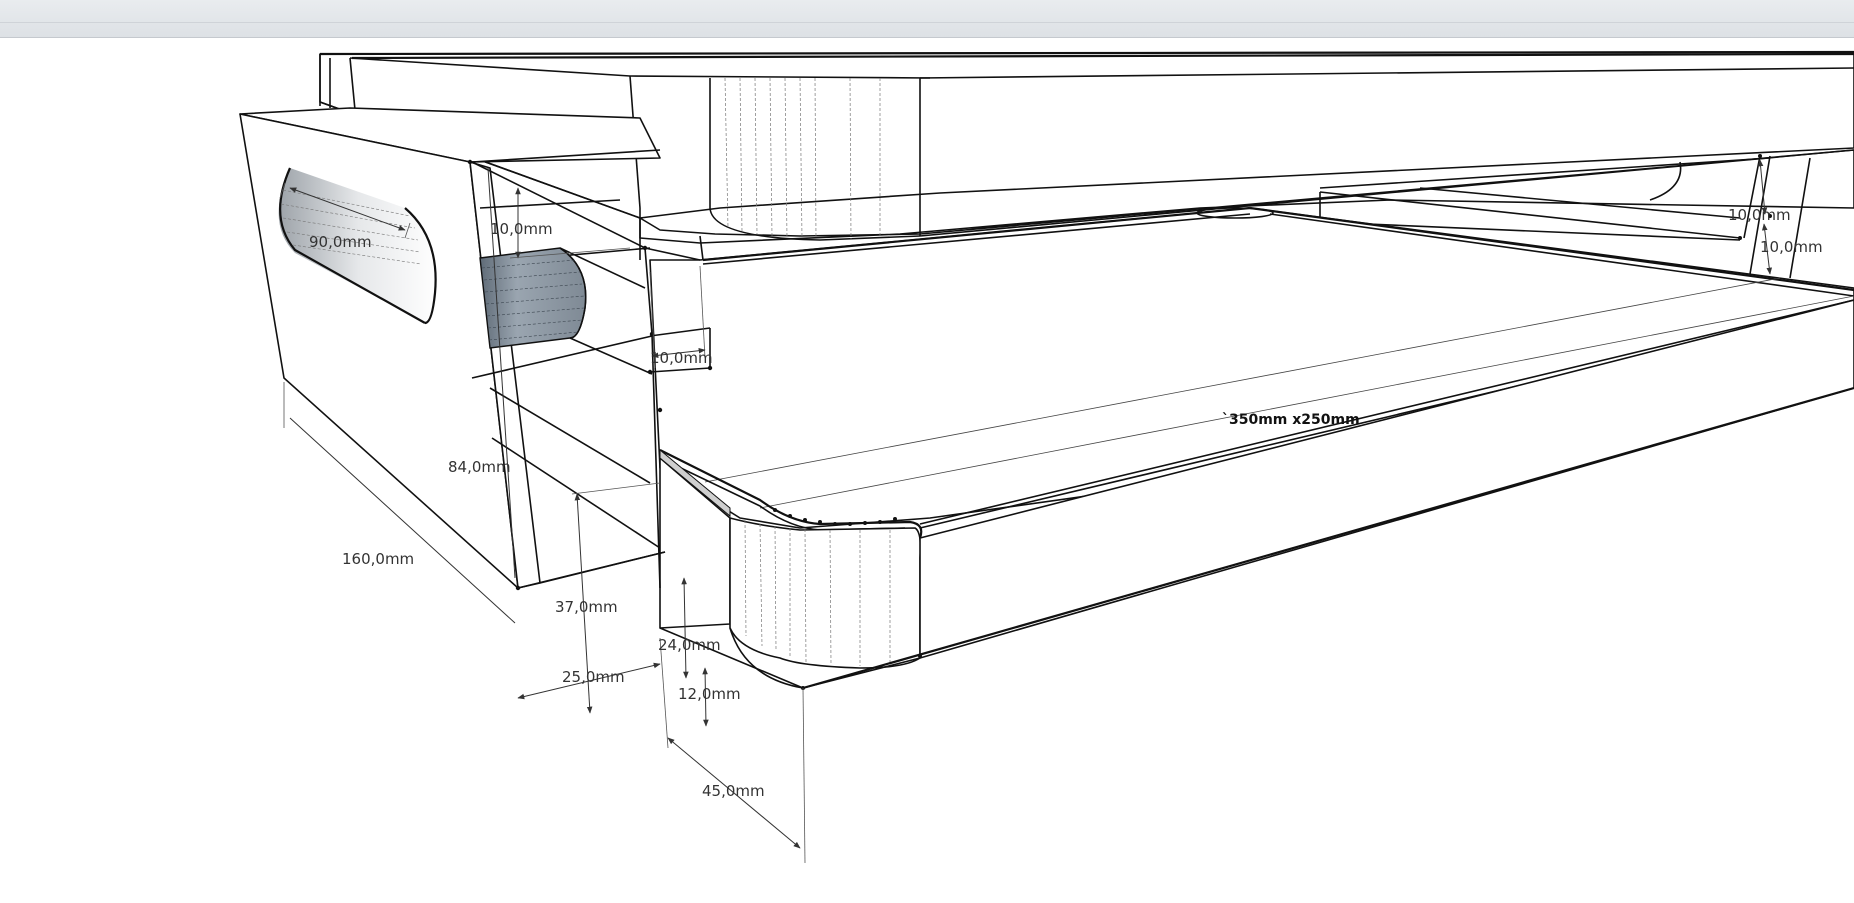 This screenshot has width=1854, height=903. Describe the element at coordinates (1291, 420) in the screenshot. I see `tray-size-label: `350mm x250mm` at that location.